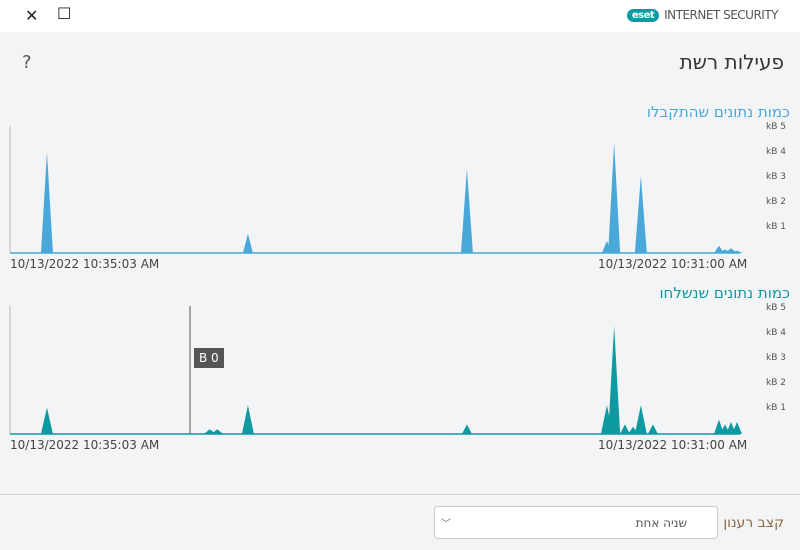  I want to click on footer: קצב רענון שניה אחת ﹀, so click(400, 522).